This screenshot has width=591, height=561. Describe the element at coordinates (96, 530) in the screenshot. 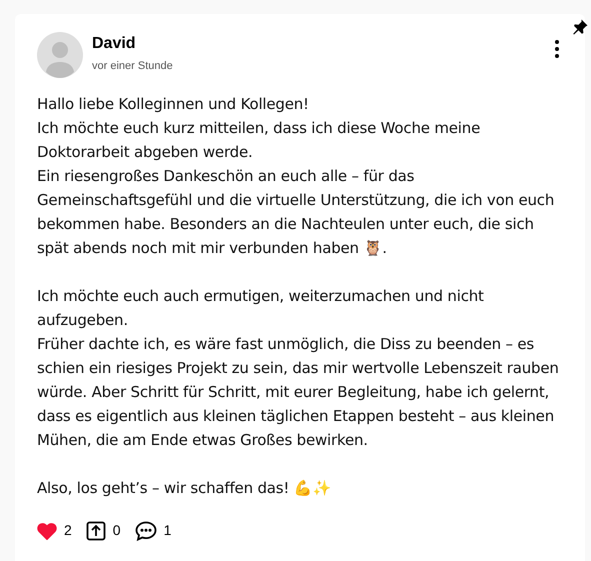

I see `upload-icon` at that location.